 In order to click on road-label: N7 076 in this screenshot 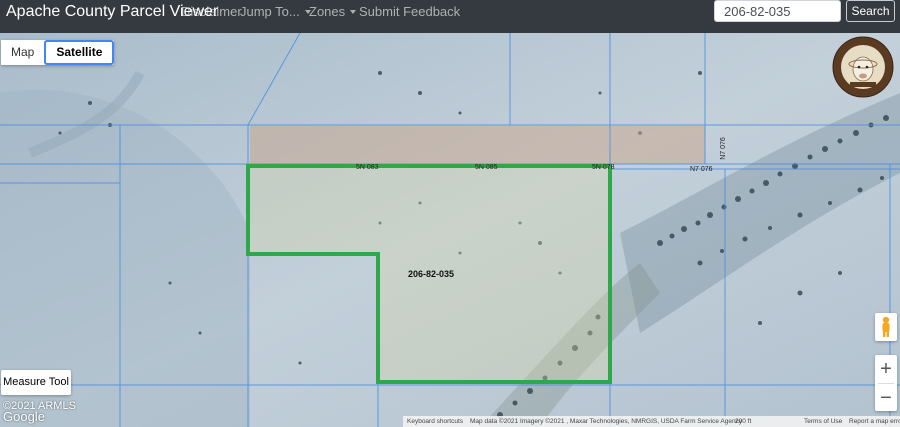, I will do `click(723, 148)`.